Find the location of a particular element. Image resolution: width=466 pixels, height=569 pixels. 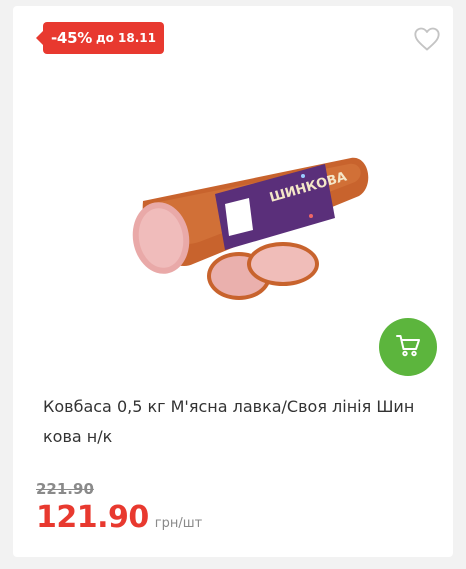

heart-icon is located at coordinates (427, 39).